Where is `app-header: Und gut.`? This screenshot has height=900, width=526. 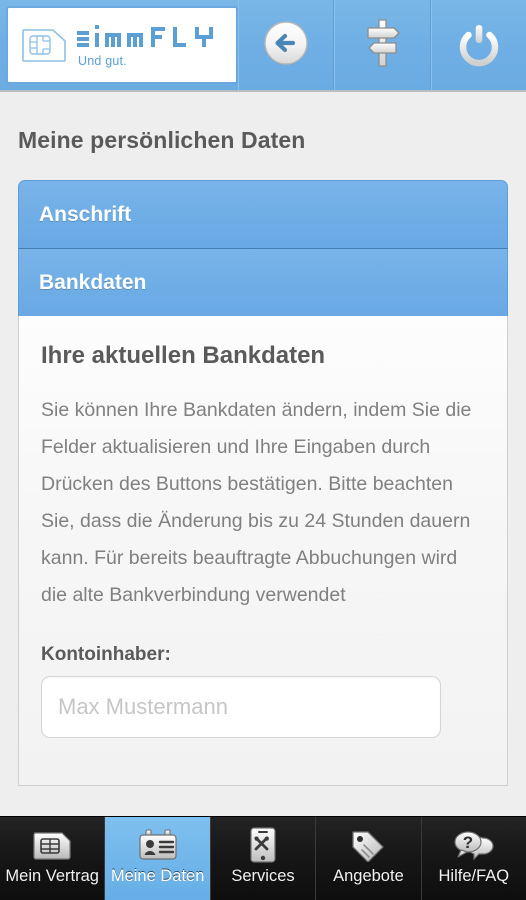 app-header: Und gut. is located at coordinates (263, 46).